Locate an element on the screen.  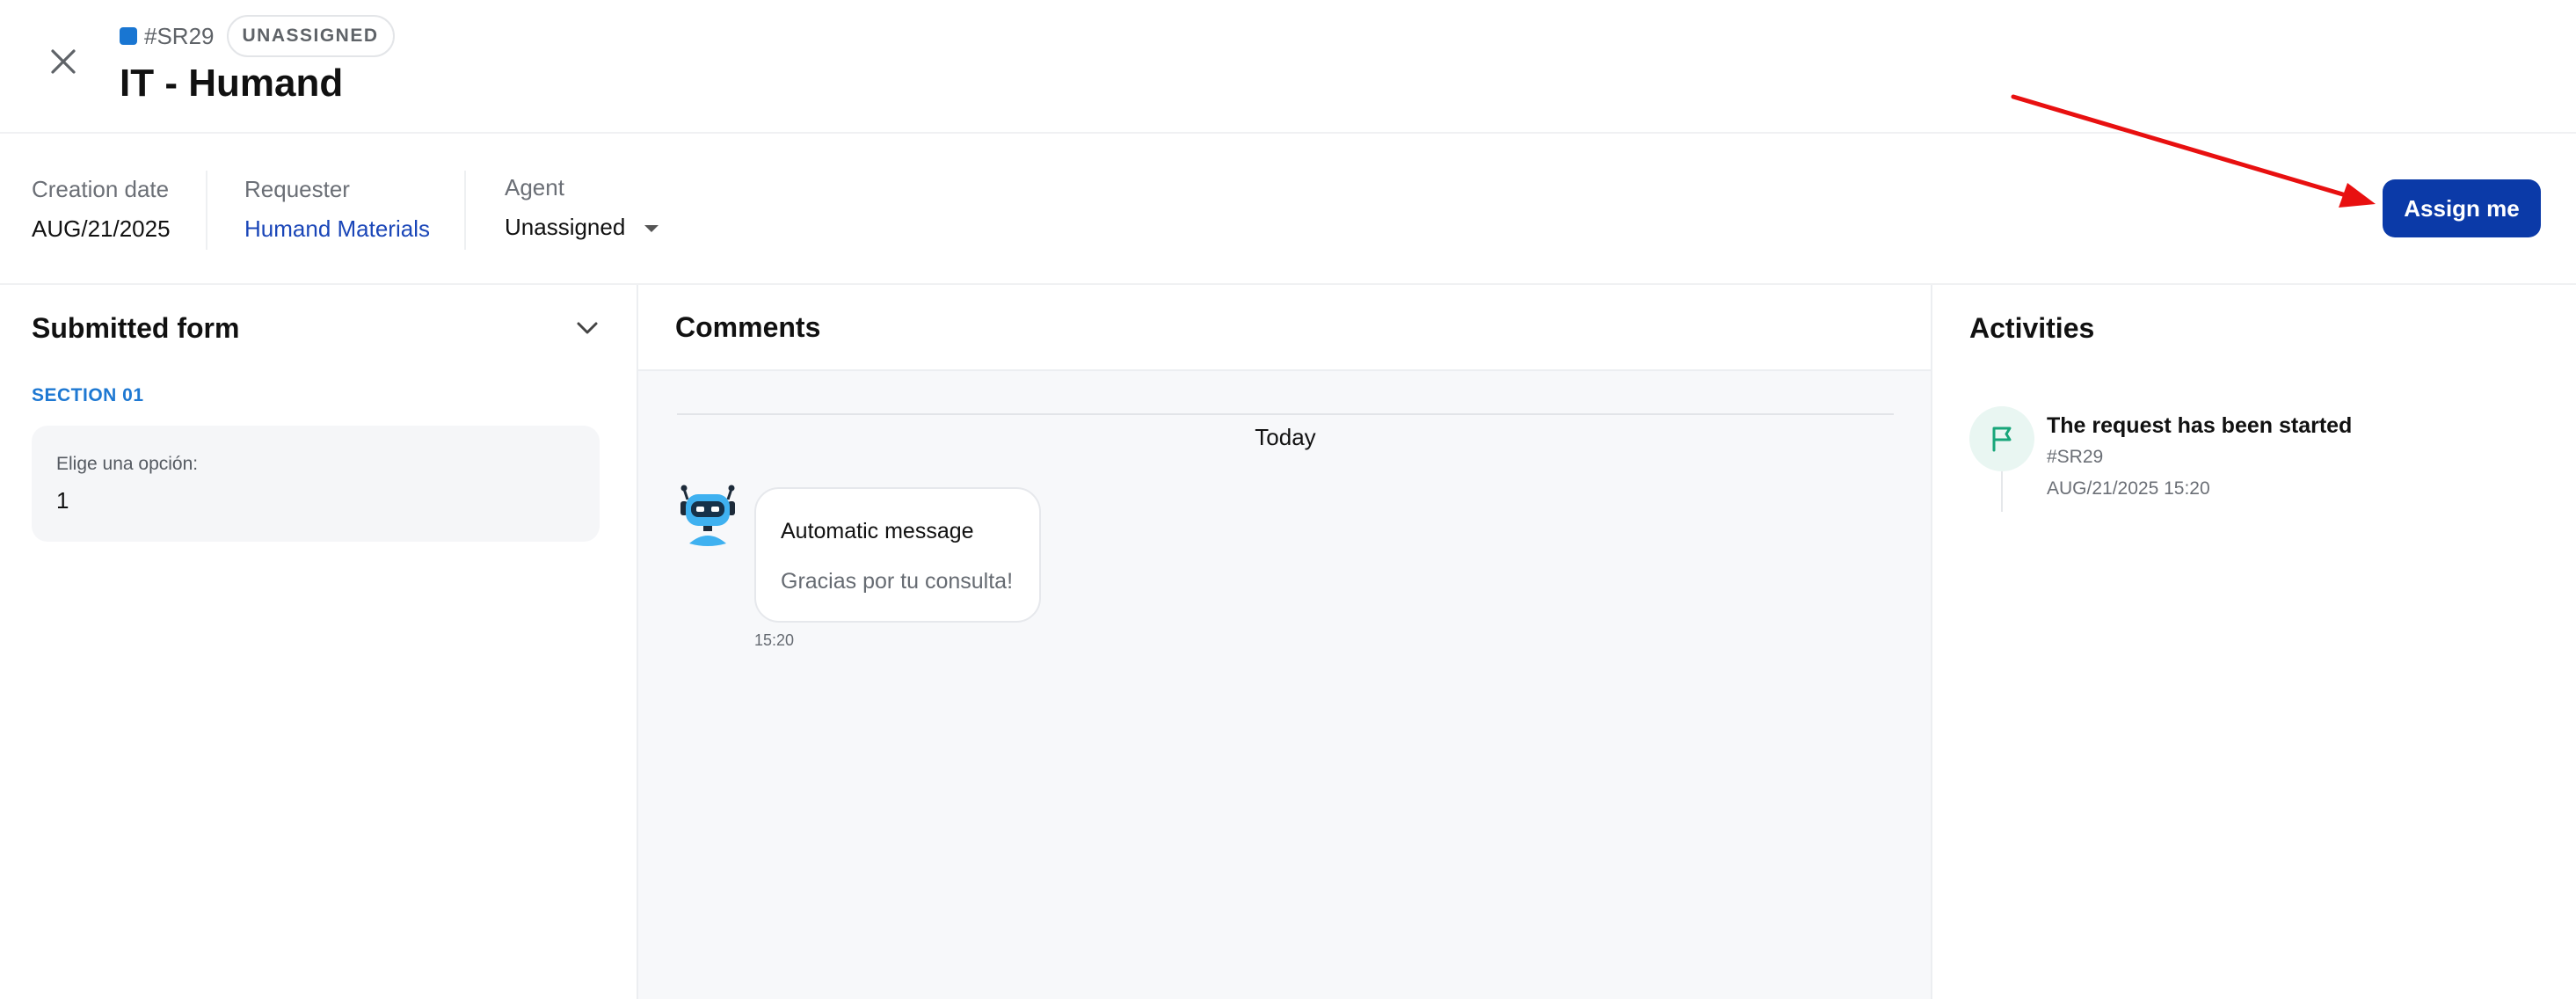
date-divider-label: Today is located at coordinates (1285, 437).